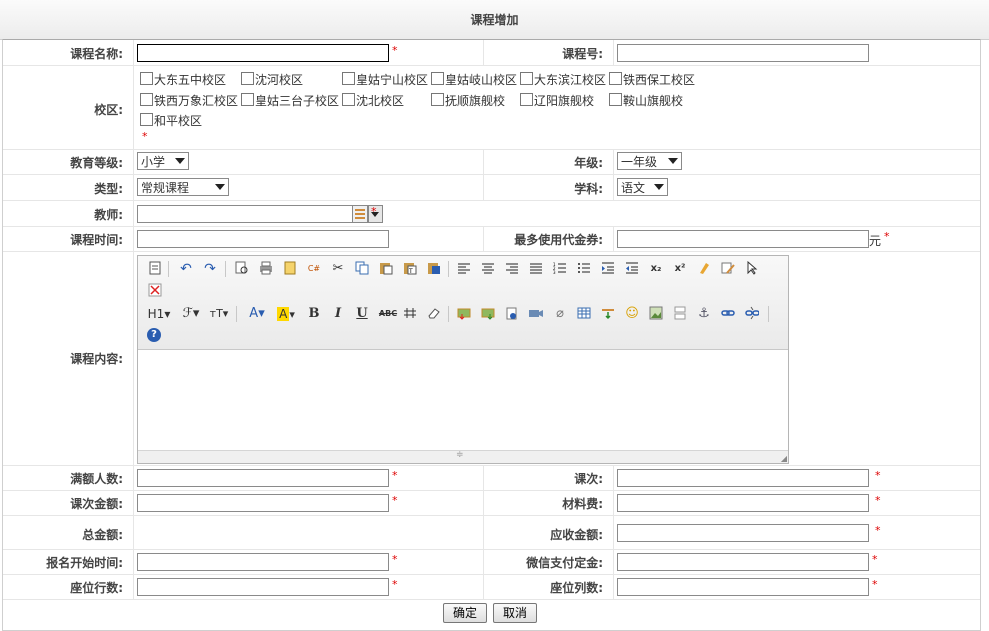 This screenshot has height=631, width=989. Describe the element at coordinates (743, 503) in the screenshot. I see `material-fee-input` at that location.